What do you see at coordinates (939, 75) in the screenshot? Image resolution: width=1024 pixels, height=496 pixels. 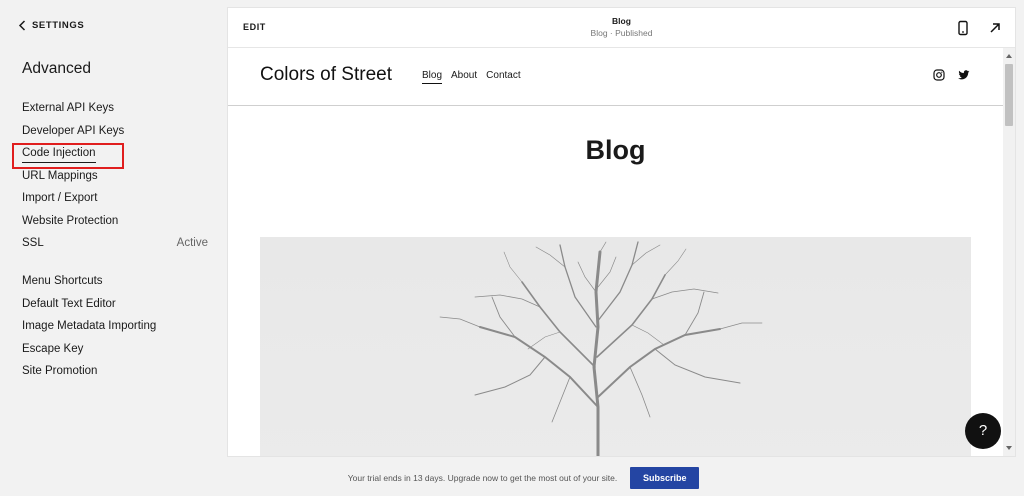 I see `instagram-icon` at bounding box center [939, 75].